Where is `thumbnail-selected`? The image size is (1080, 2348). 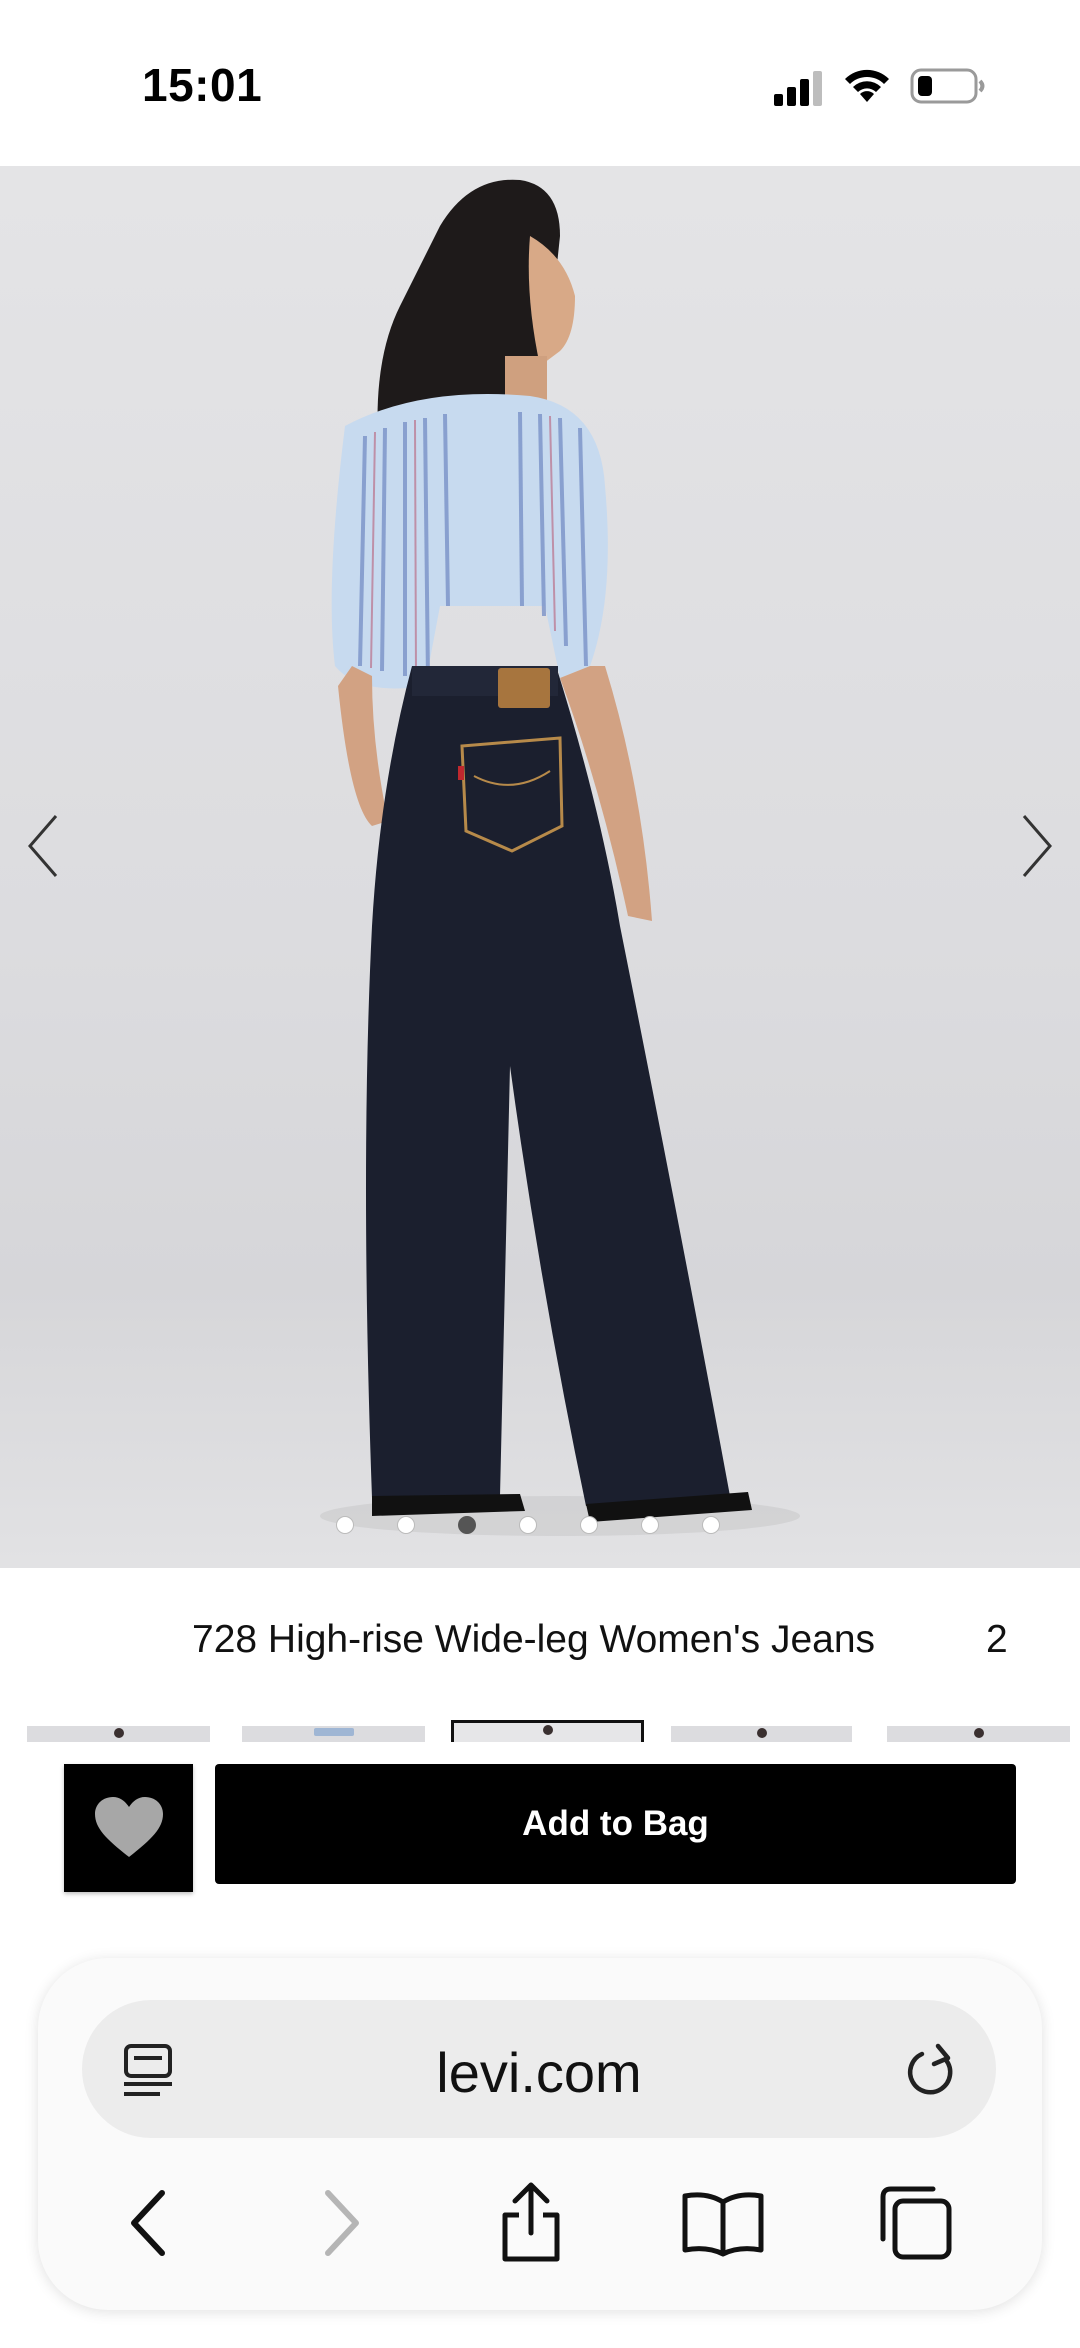 thumbnail-selected is located at coordinates (547, 1731).